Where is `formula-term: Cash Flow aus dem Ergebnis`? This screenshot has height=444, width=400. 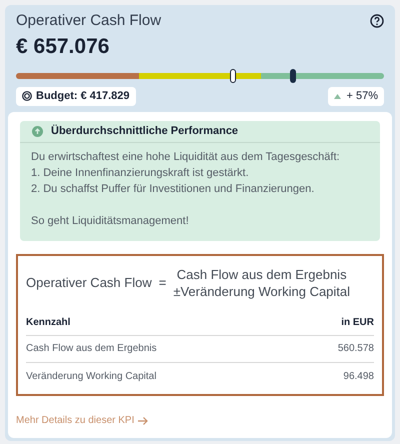 formula-term: Cash Flow aus dem Ergebnis is located at coordinates (261, 274).